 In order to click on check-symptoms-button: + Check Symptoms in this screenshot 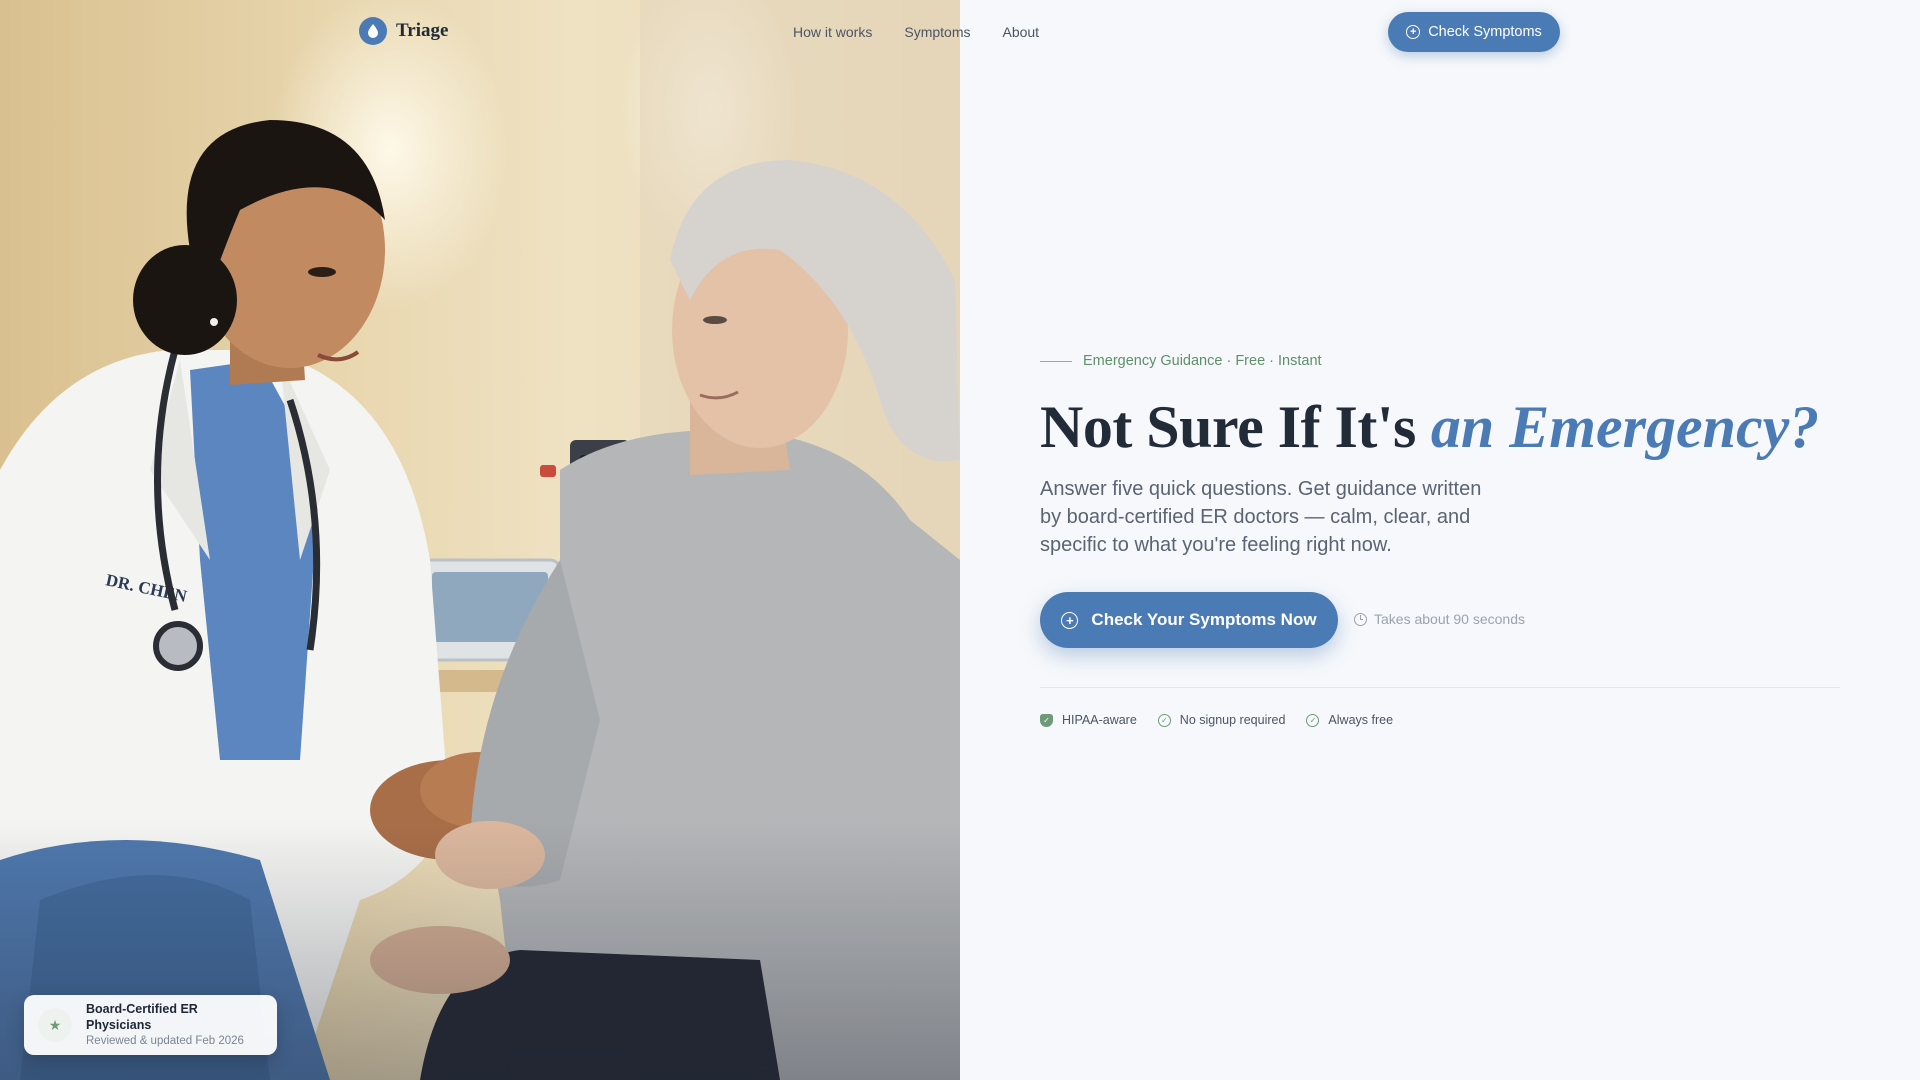, I will do `click(1474, 32)`.